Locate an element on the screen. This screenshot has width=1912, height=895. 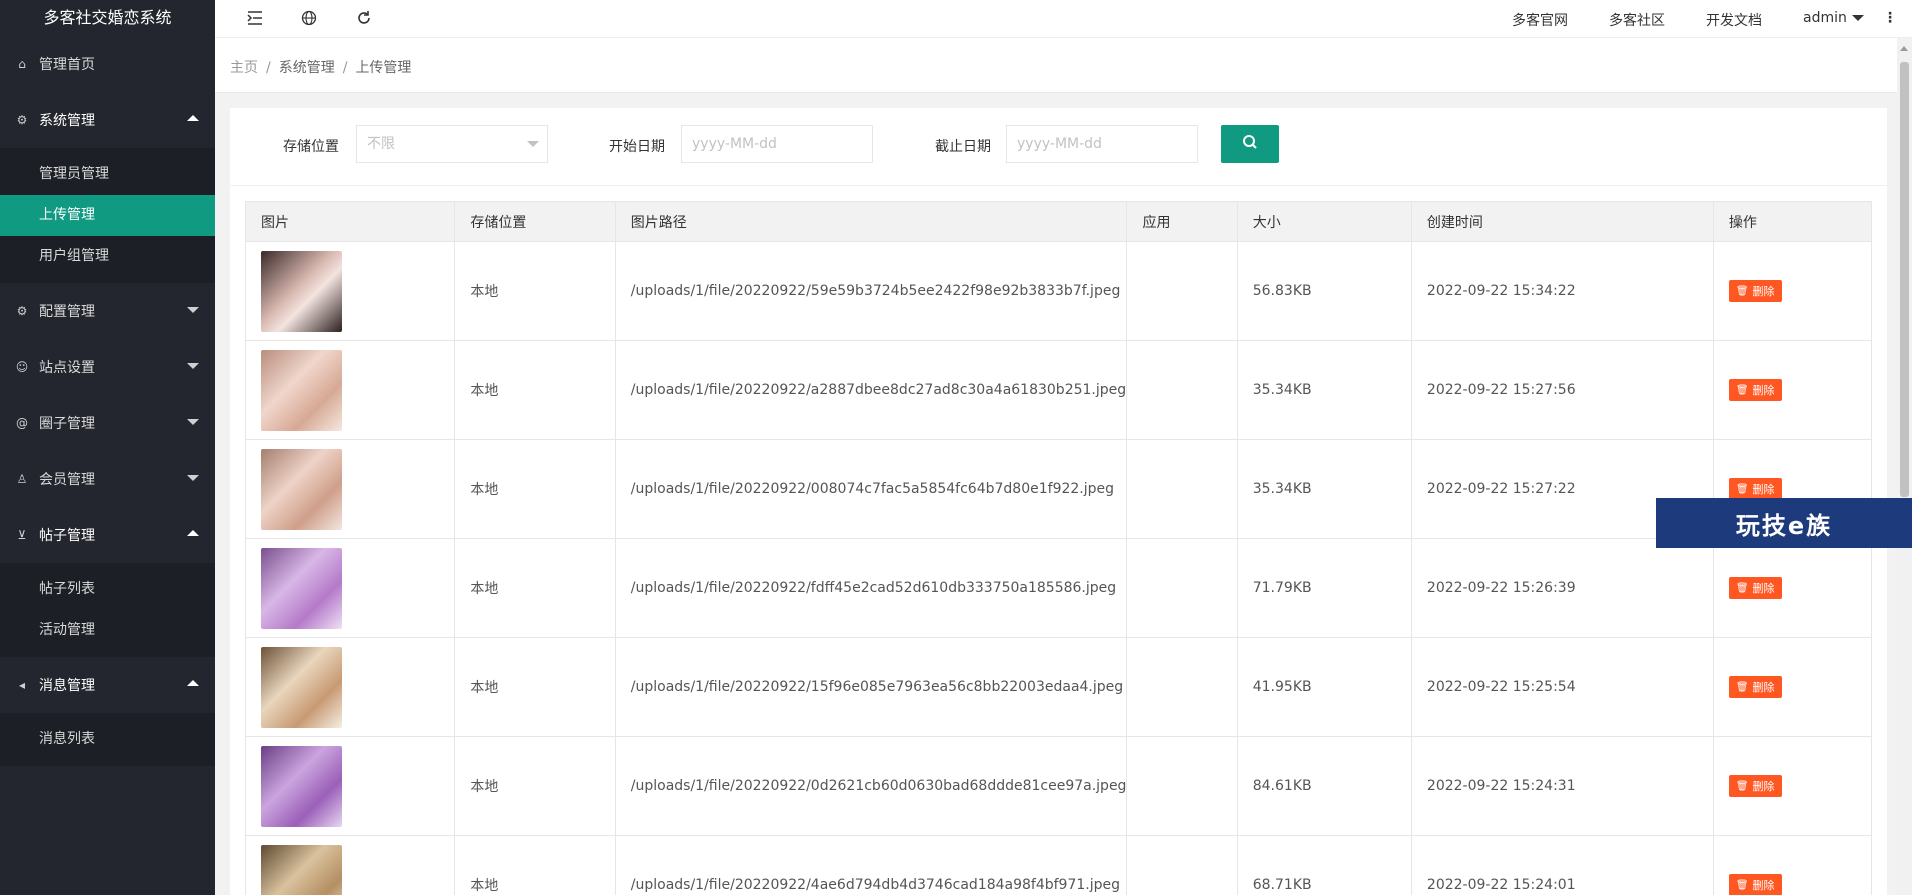
sidebar-item-upload: 上传管理 is located at coordinates (107, 215).